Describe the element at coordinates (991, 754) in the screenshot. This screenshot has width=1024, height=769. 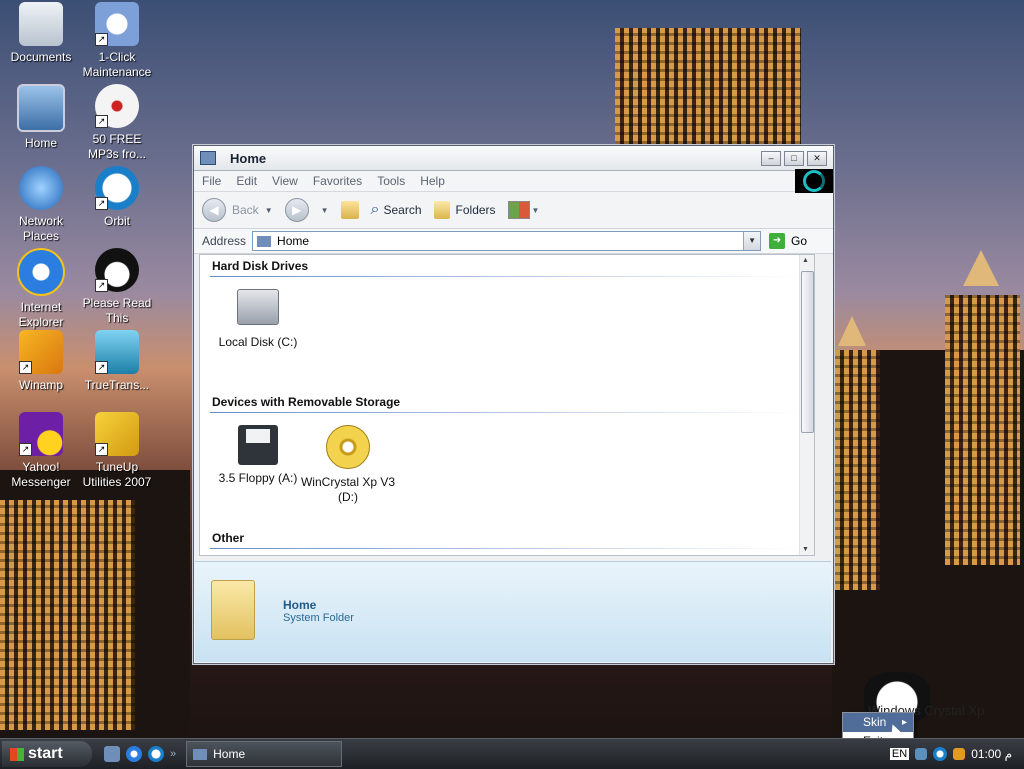
I see `clock: 01:00 م` at that location.